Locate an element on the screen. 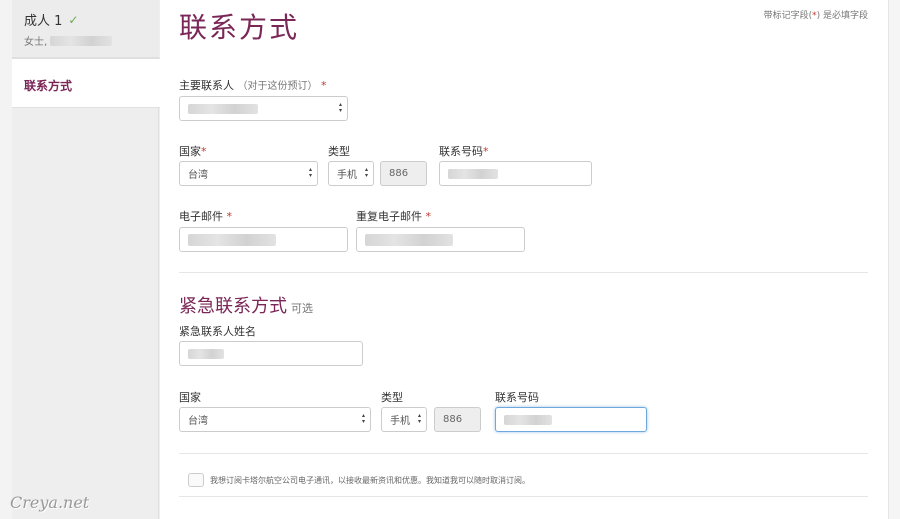 The width and height of the screenshot is (900, 519). left-gutter is located at coordinates (6, 259).